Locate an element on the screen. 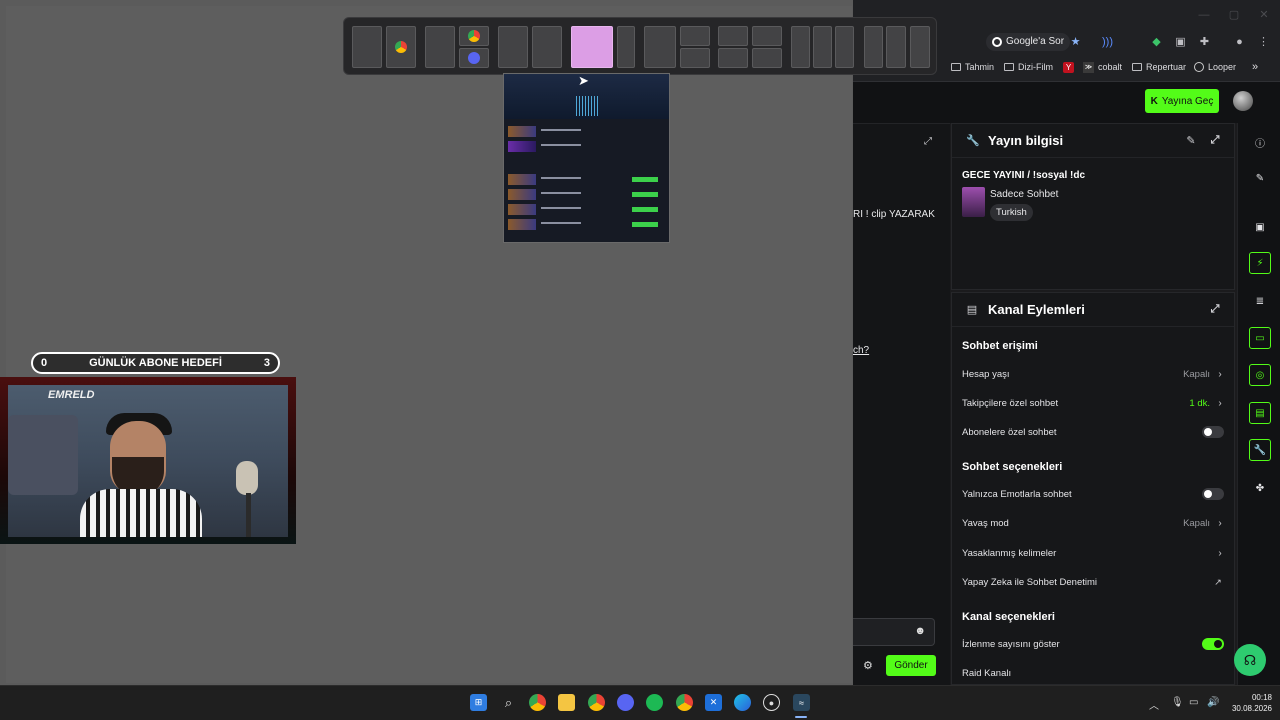 The image size is (1280, 720). kick-logo-icon: K is located at coordinates (1154, 101).